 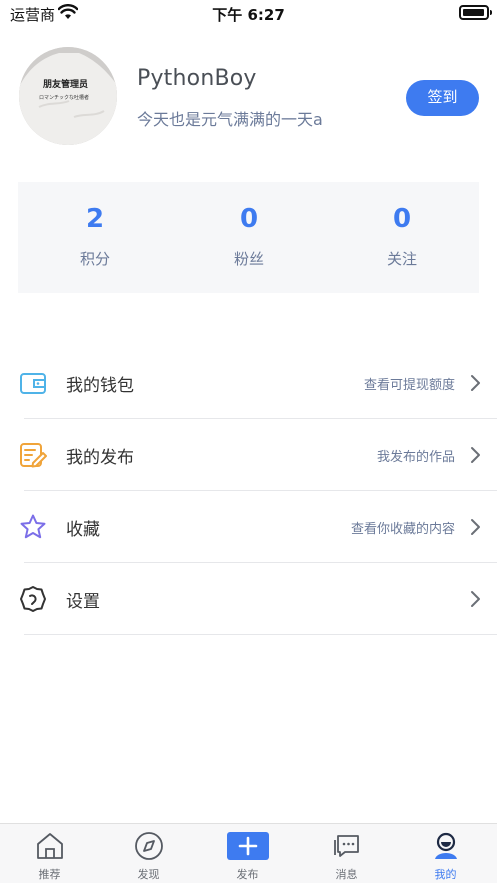 I want to click on tab-bar: 推荐 发现 发布 消息 我的, so click(x=248, y=853).